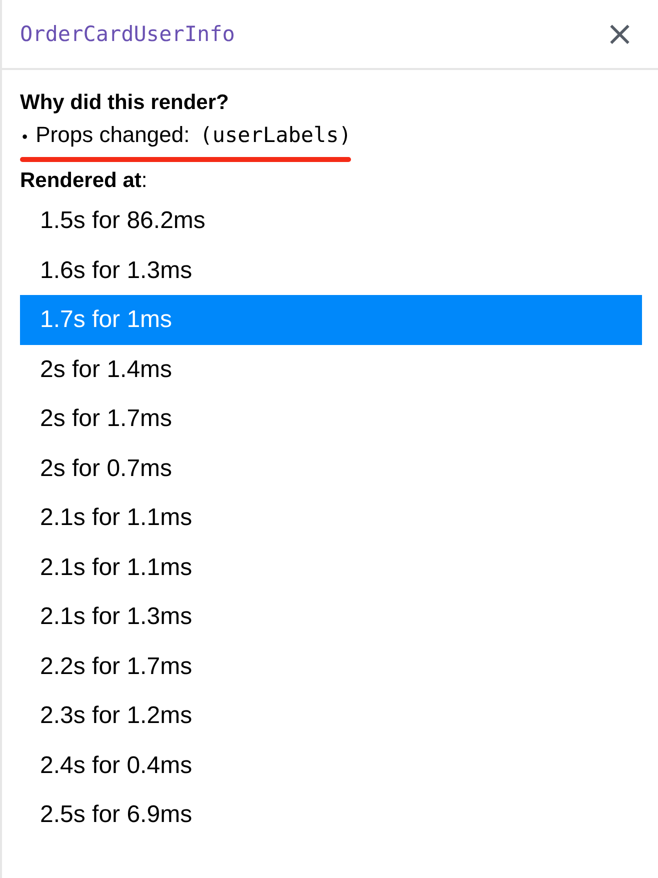 Image resolution: width=658 pixels, height=878 pixels. What do you see at coordinates (331, 617) in the screenshot?
I see `render-item: 2.1s for 1.3ms` at bounding box center [331, 617].